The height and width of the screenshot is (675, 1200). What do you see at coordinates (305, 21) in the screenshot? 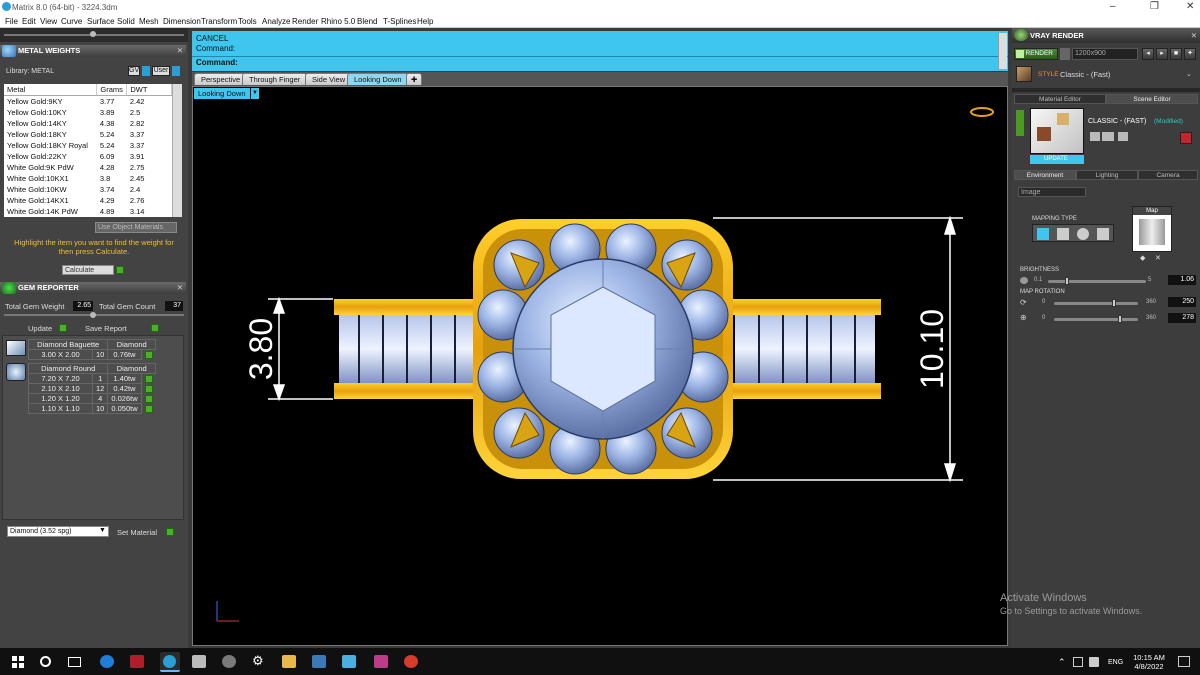
I see `menu-render: Render` at bounding box center [305, 21].